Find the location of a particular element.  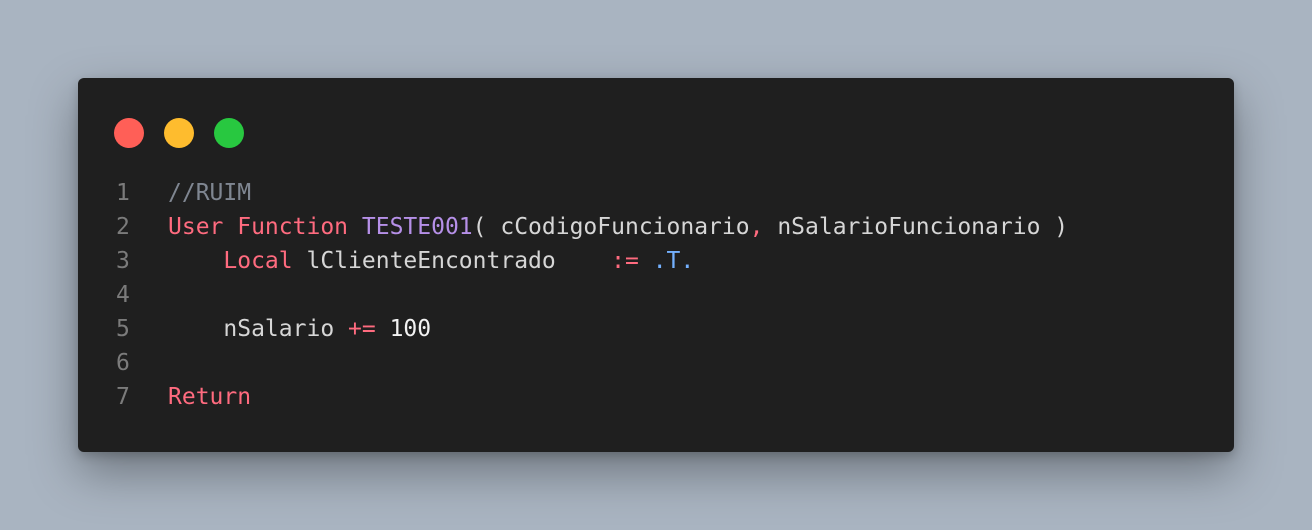

code-token: User Function is located at coordinates (265, 227).